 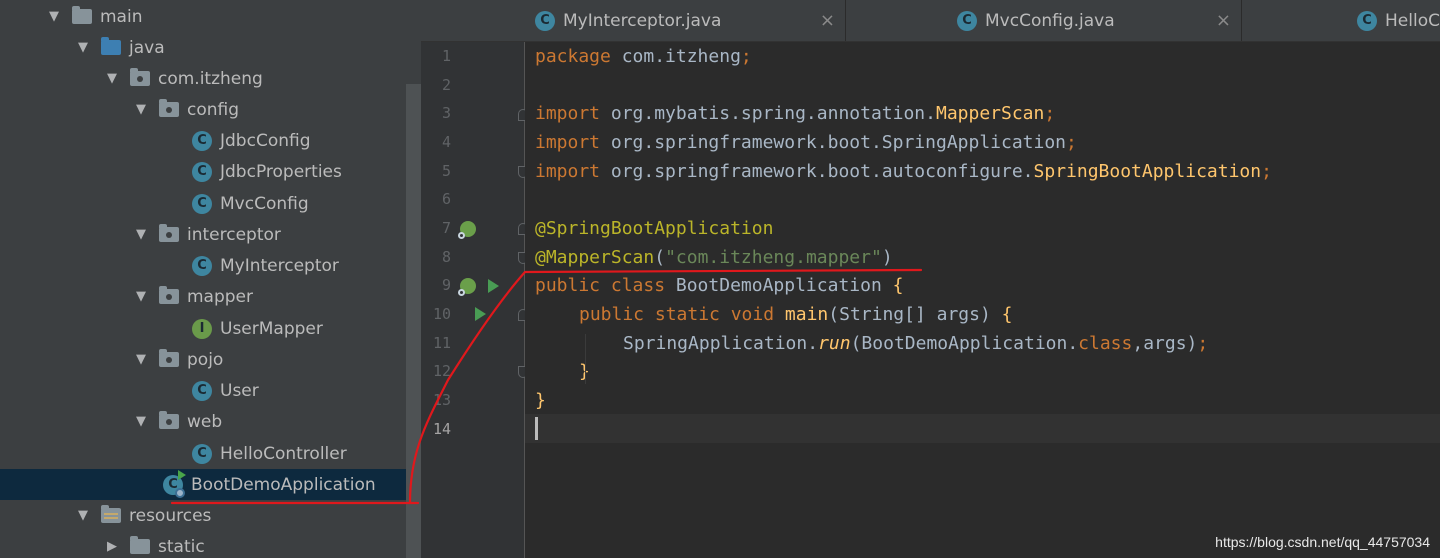 I want to click on tree-item-user: C User, so click(x=210, y=390).